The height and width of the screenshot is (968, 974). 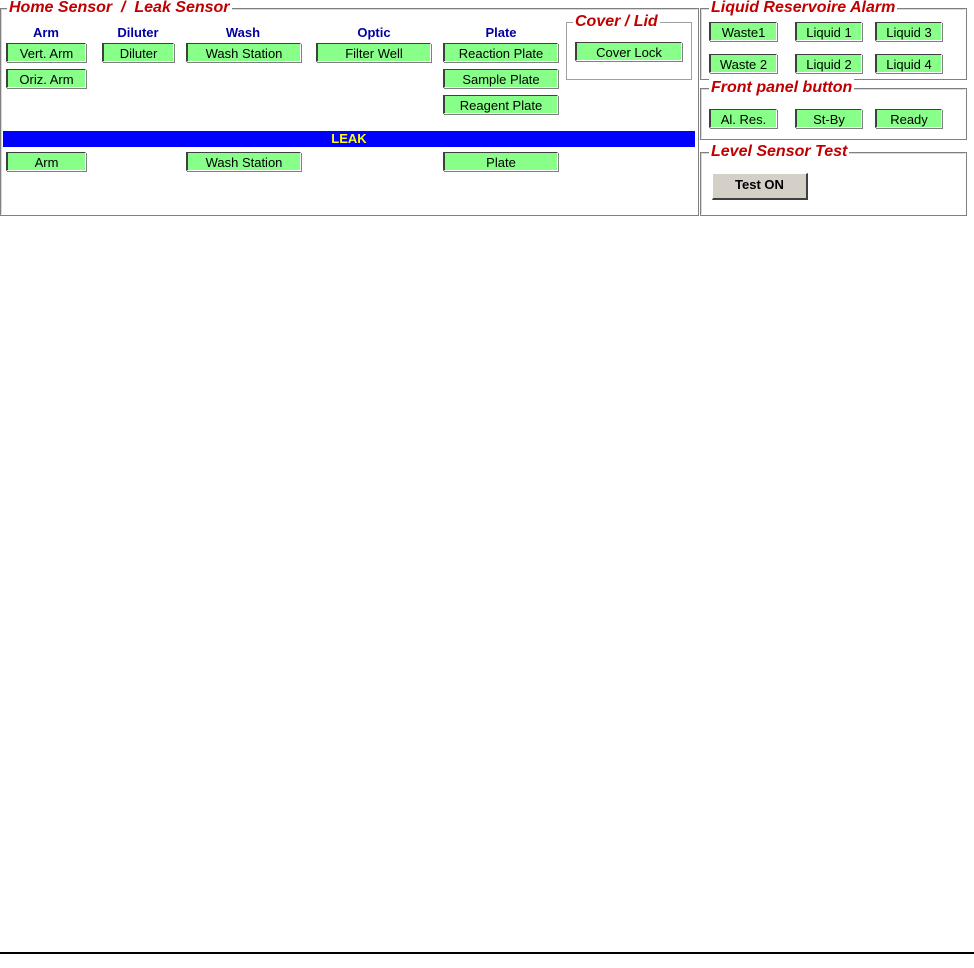 What do you see at coordinates (760, 186) in the screenshot?
I see `test-on-button: Test ON` at bounding box center [760, 186].